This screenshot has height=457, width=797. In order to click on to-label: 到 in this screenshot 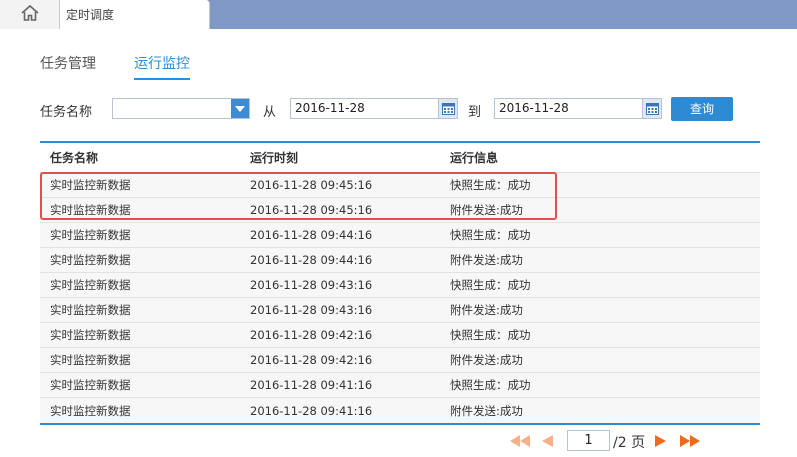, I will do `click(475, 112)`.